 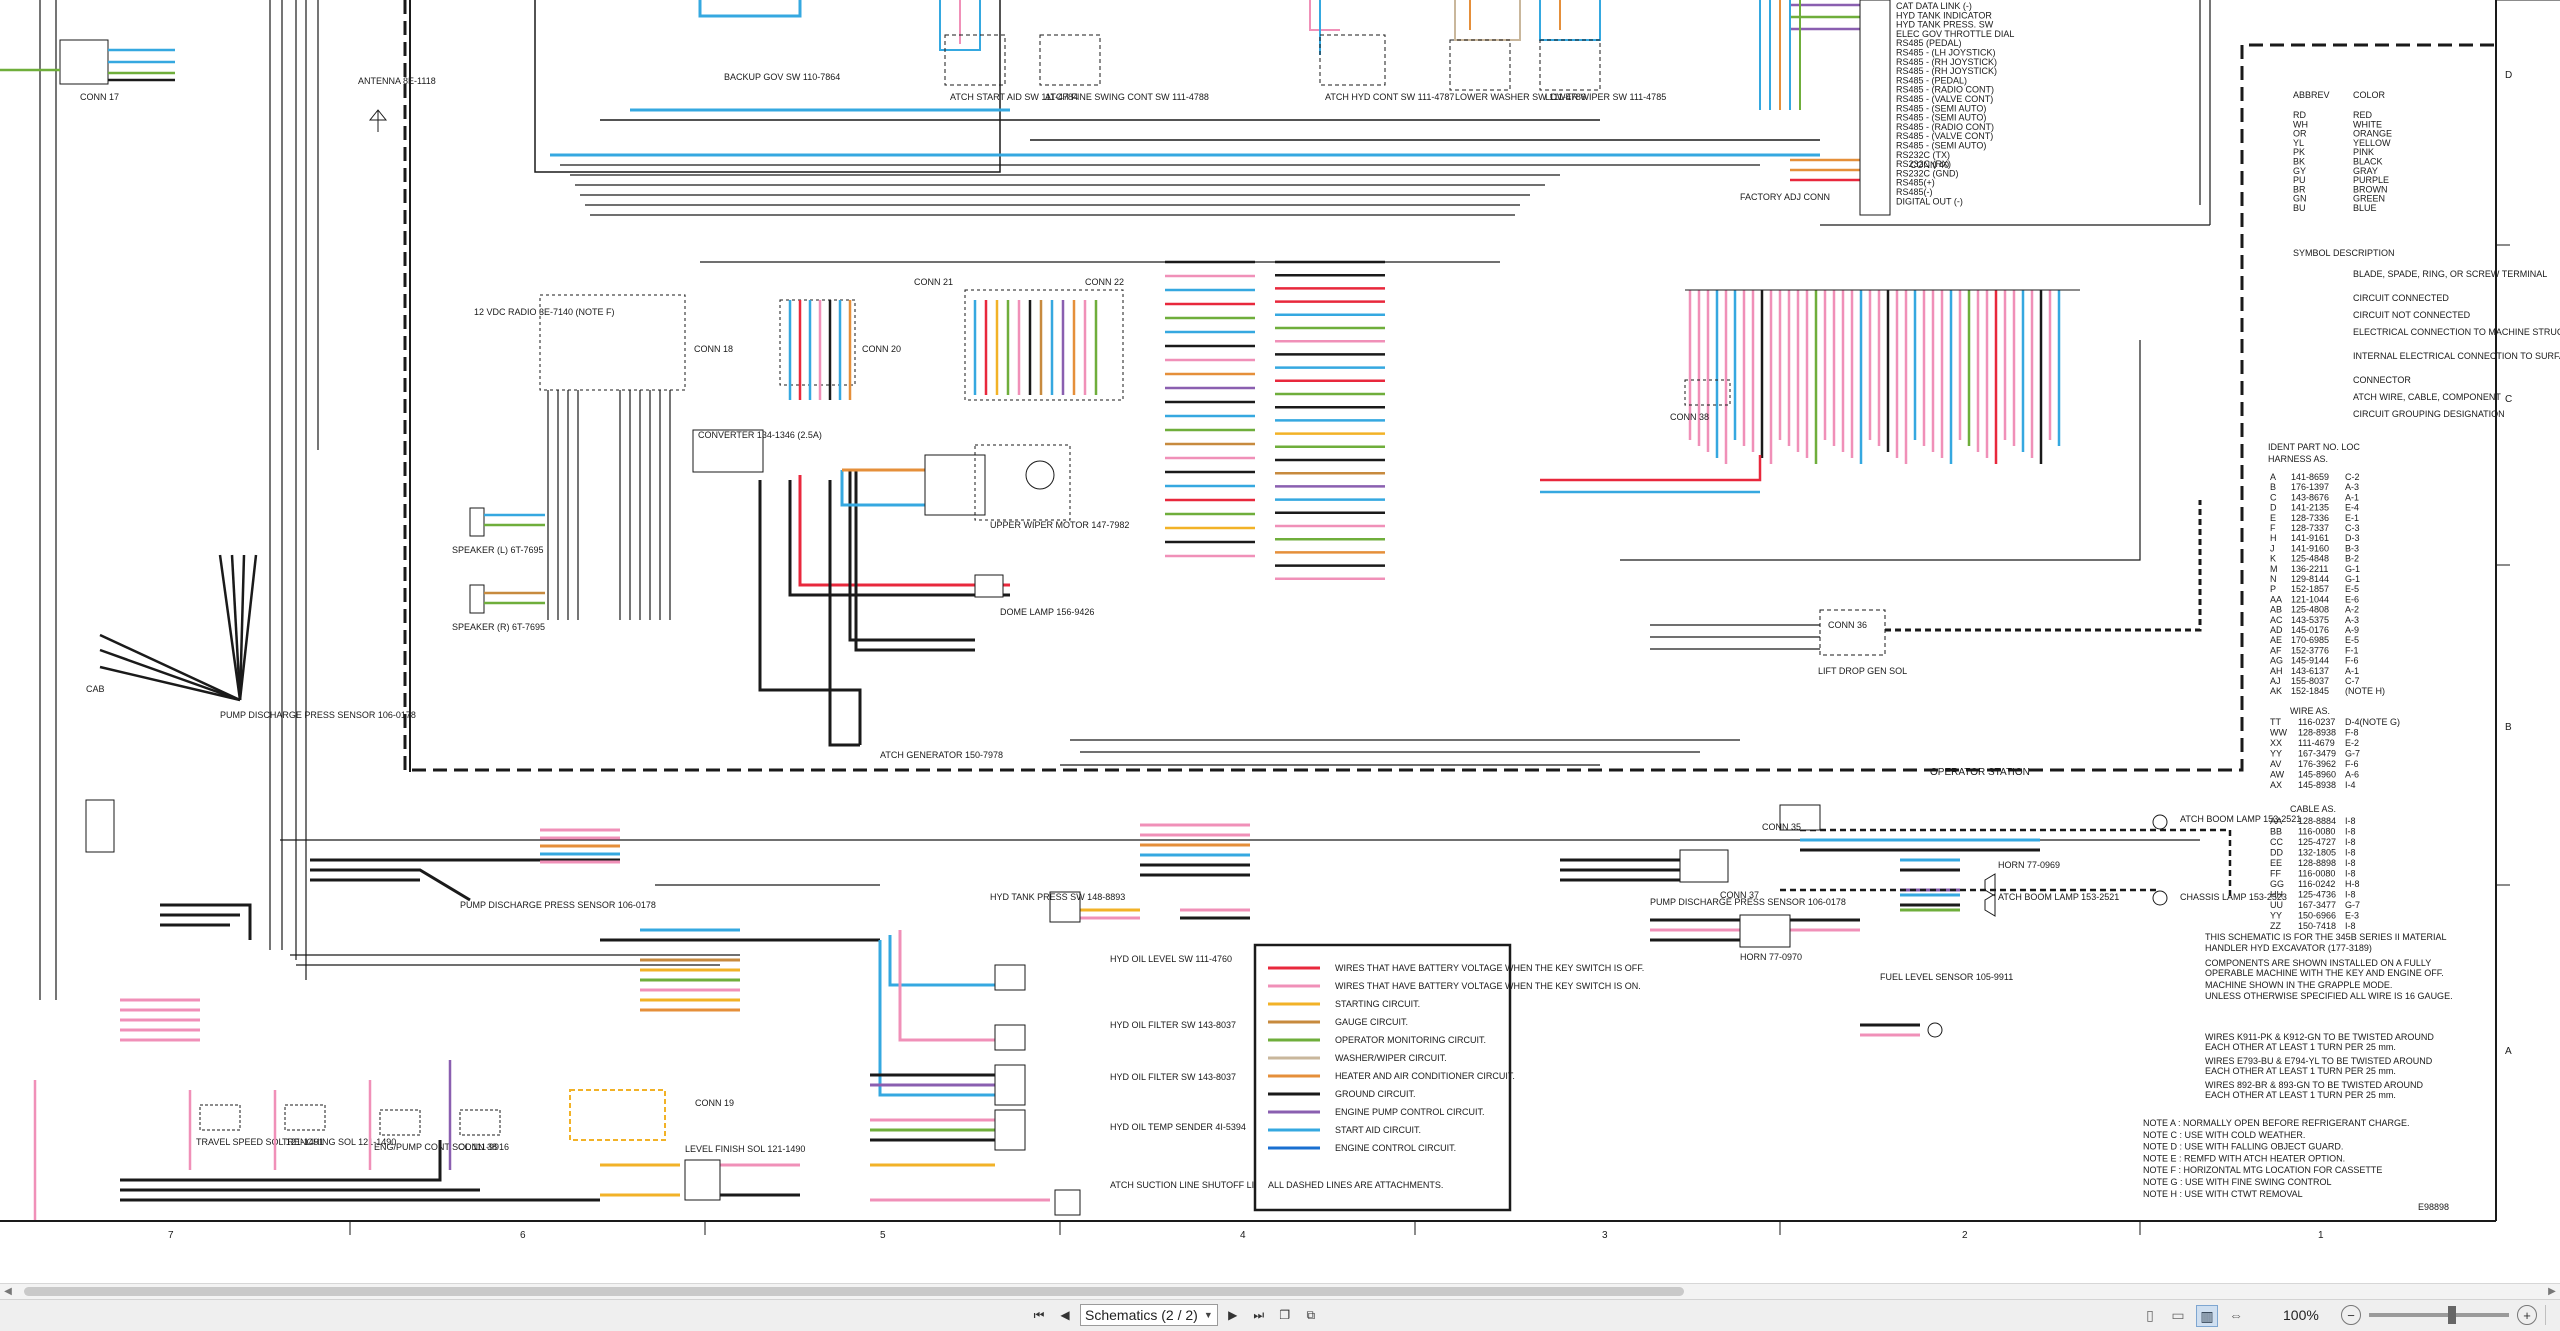 I want to click on wire-part-no: 167-3479, so click(x=2317, y=754).